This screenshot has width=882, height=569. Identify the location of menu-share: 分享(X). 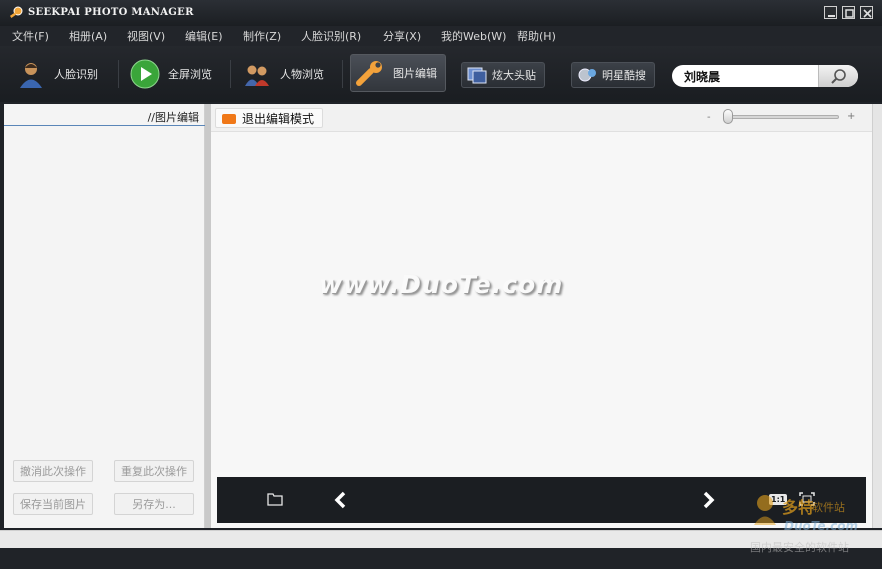
(402, 36).